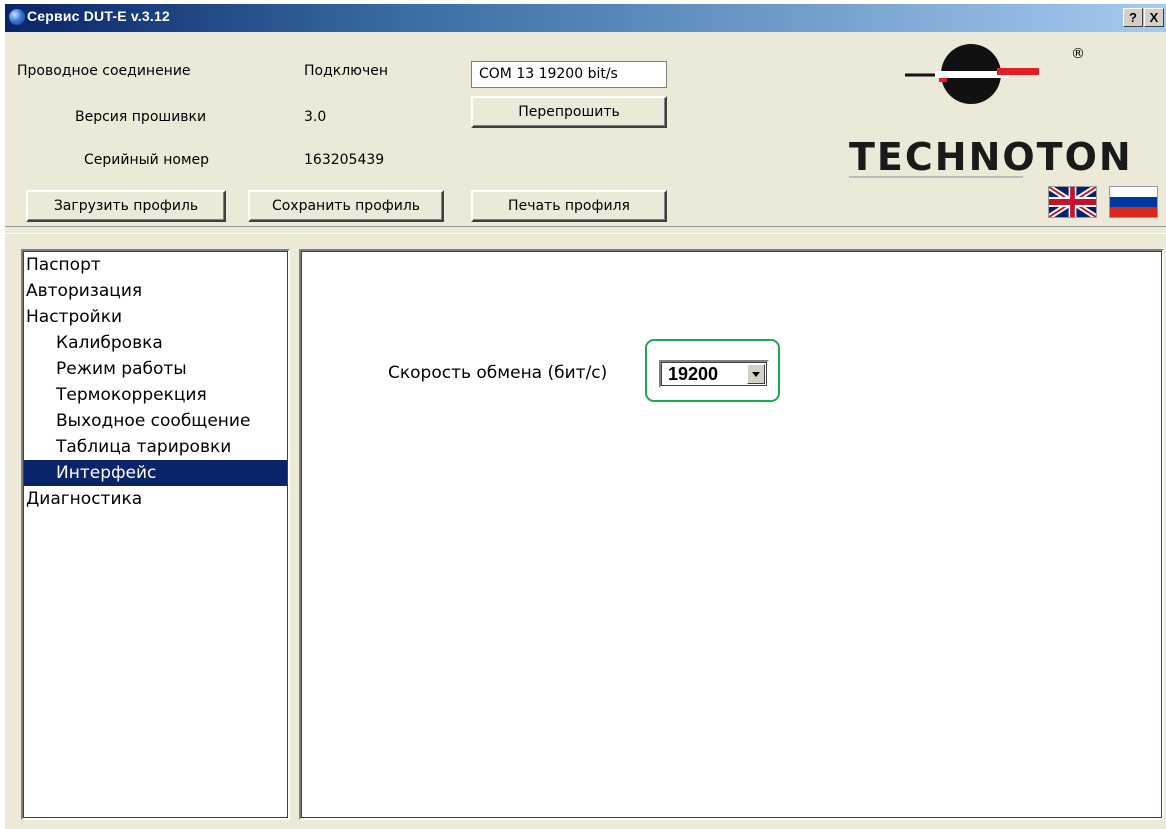  What do you see at coordinates (346, 71) in the screenshot?
I see `connection-status: Подключен` at bounding box center [346, 71].